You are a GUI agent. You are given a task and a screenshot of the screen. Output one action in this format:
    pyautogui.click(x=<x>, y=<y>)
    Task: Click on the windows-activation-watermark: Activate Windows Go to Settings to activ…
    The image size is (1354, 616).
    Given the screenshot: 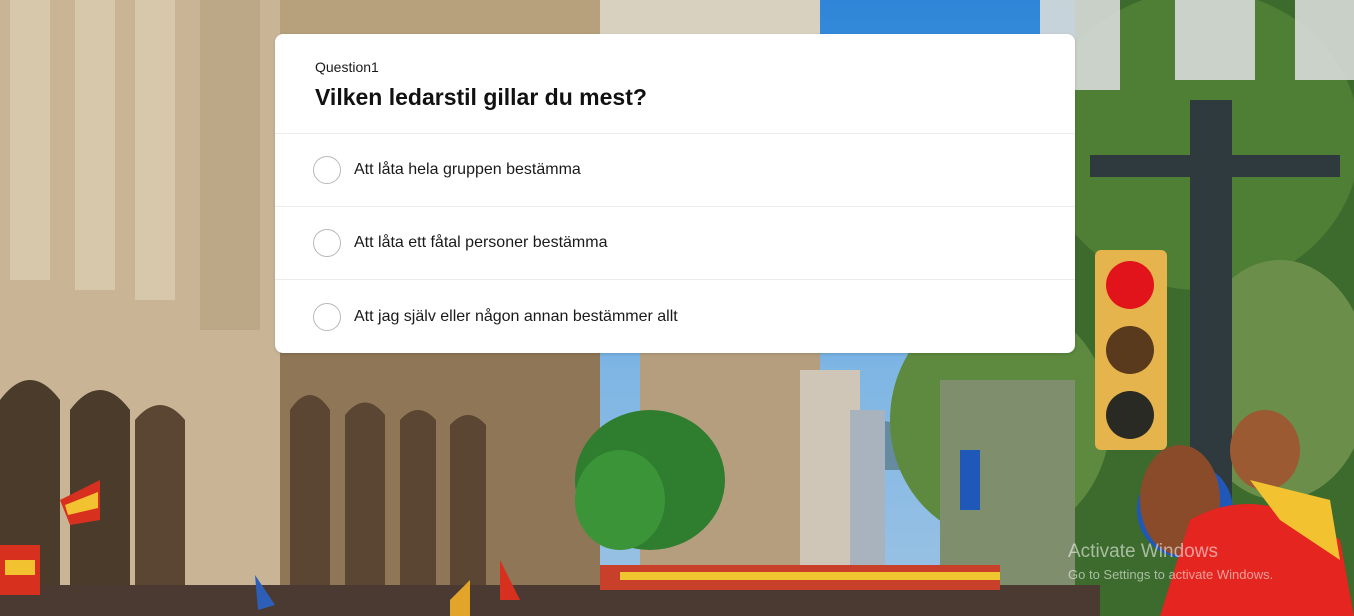 What is the action you would take?
    pyautogui.click(x=1170, y=562)
    